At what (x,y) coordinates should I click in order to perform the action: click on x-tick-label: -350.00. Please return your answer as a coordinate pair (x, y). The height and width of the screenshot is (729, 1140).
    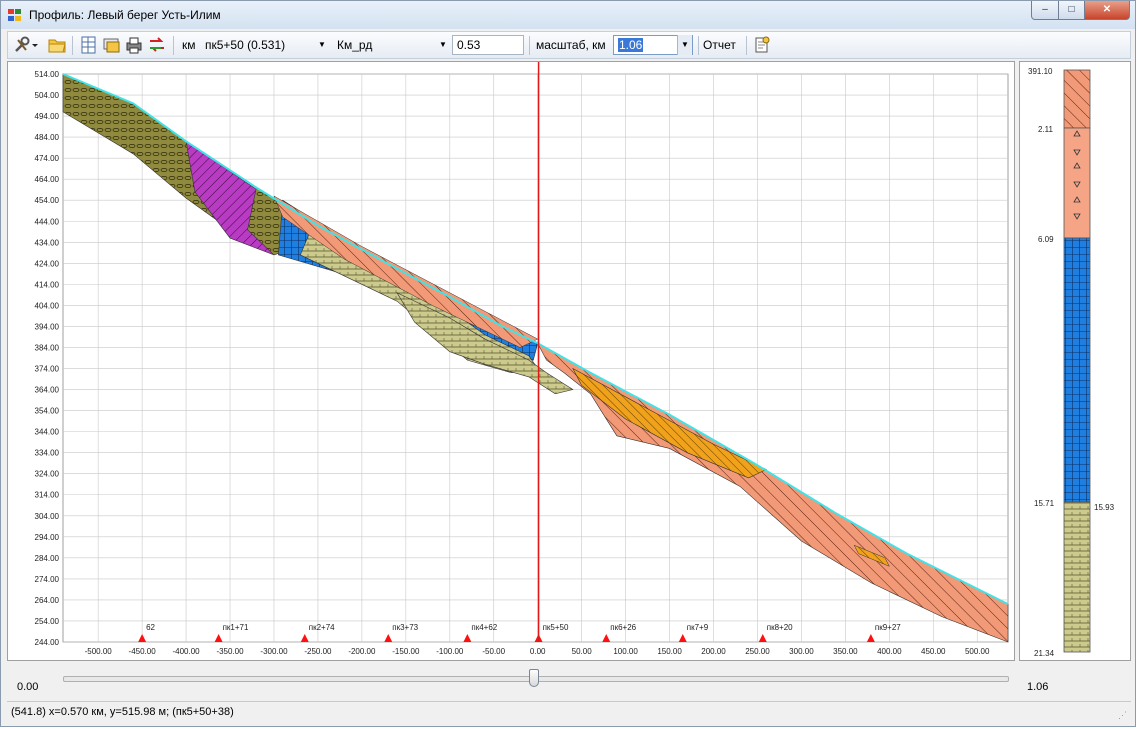
    Looking at the image, I should click on (230, 651).